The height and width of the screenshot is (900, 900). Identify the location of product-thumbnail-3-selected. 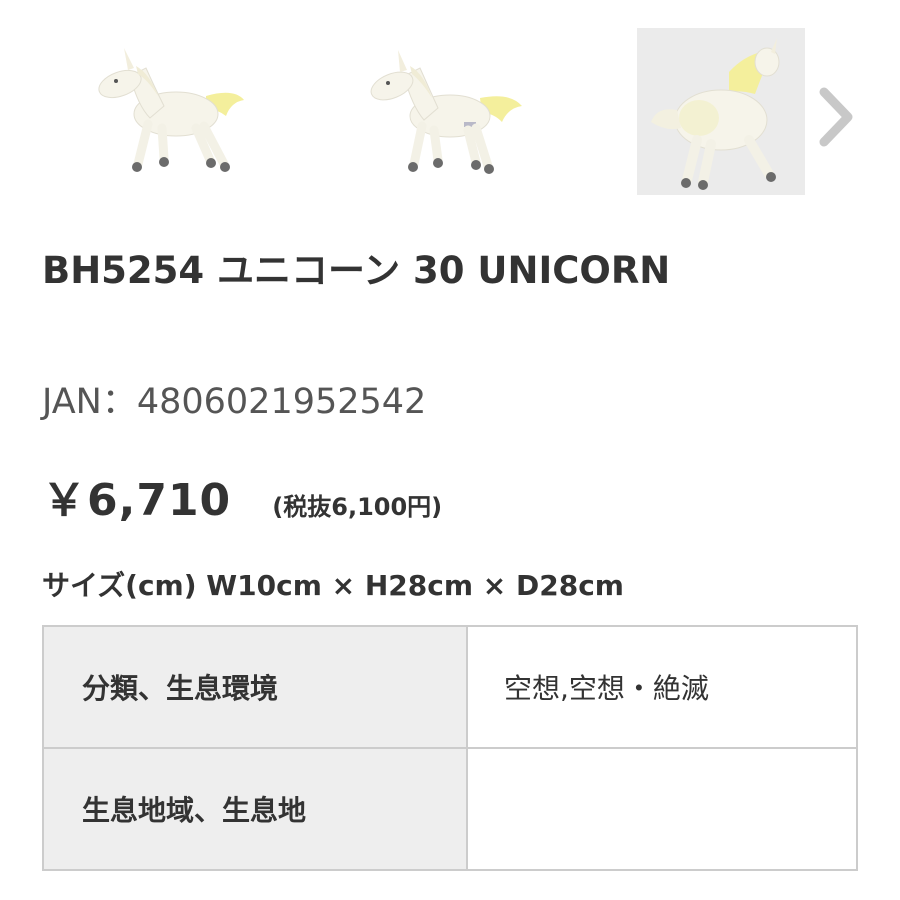
(721, 111).